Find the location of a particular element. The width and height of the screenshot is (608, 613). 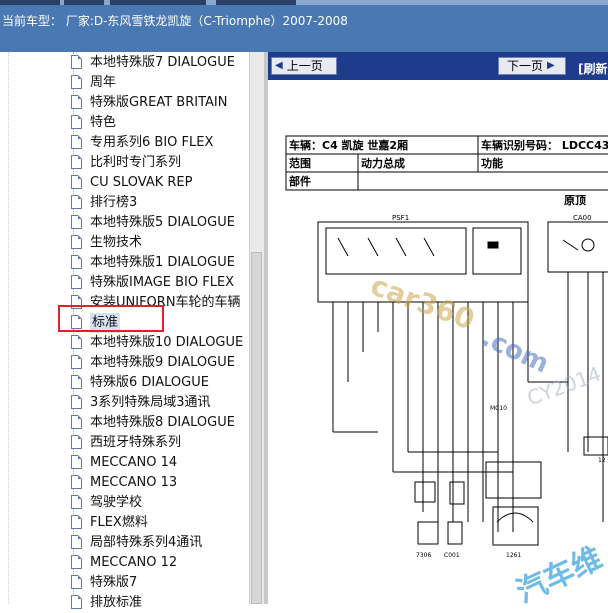

tree-item-label: 特殊版7 is located at coordinates (114, 582).